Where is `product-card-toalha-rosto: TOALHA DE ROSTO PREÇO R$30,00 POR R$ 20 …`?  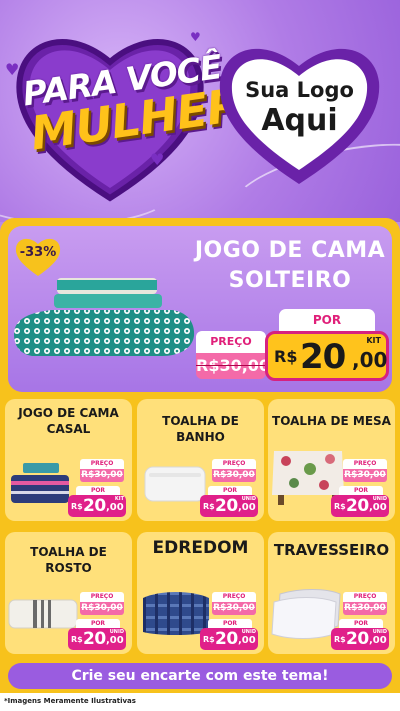 product-card-toalha-rosto: TOALHA DE ROSTO PREÇO R$30,00 POR R$ 20 … is located at coordinates (68, 593).